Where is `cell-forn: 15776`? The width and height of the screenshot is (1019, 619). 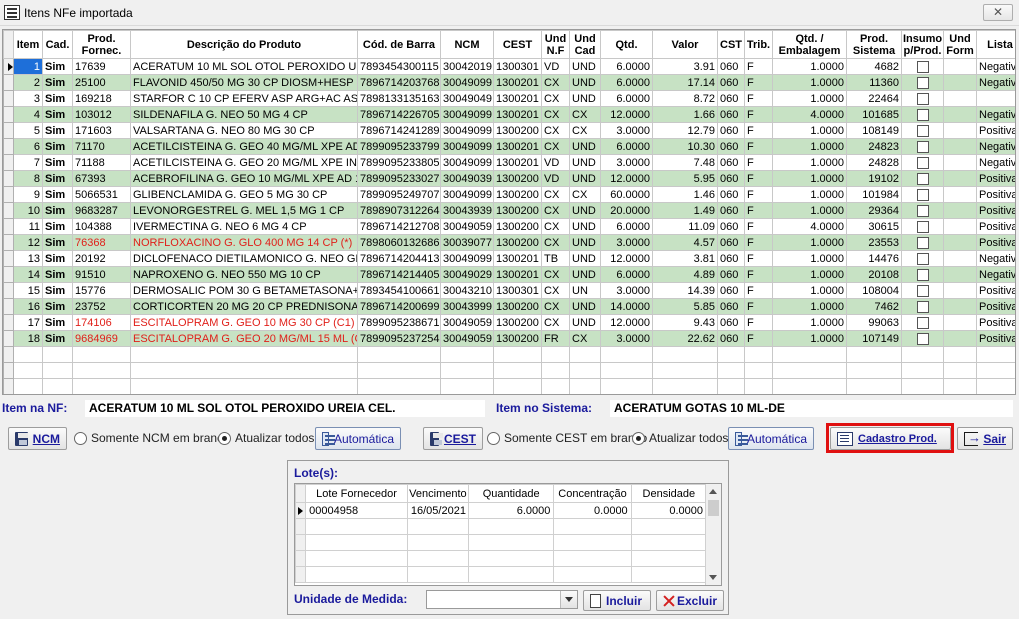 cell-forn: 15776 is located at coordinates (101, 290).